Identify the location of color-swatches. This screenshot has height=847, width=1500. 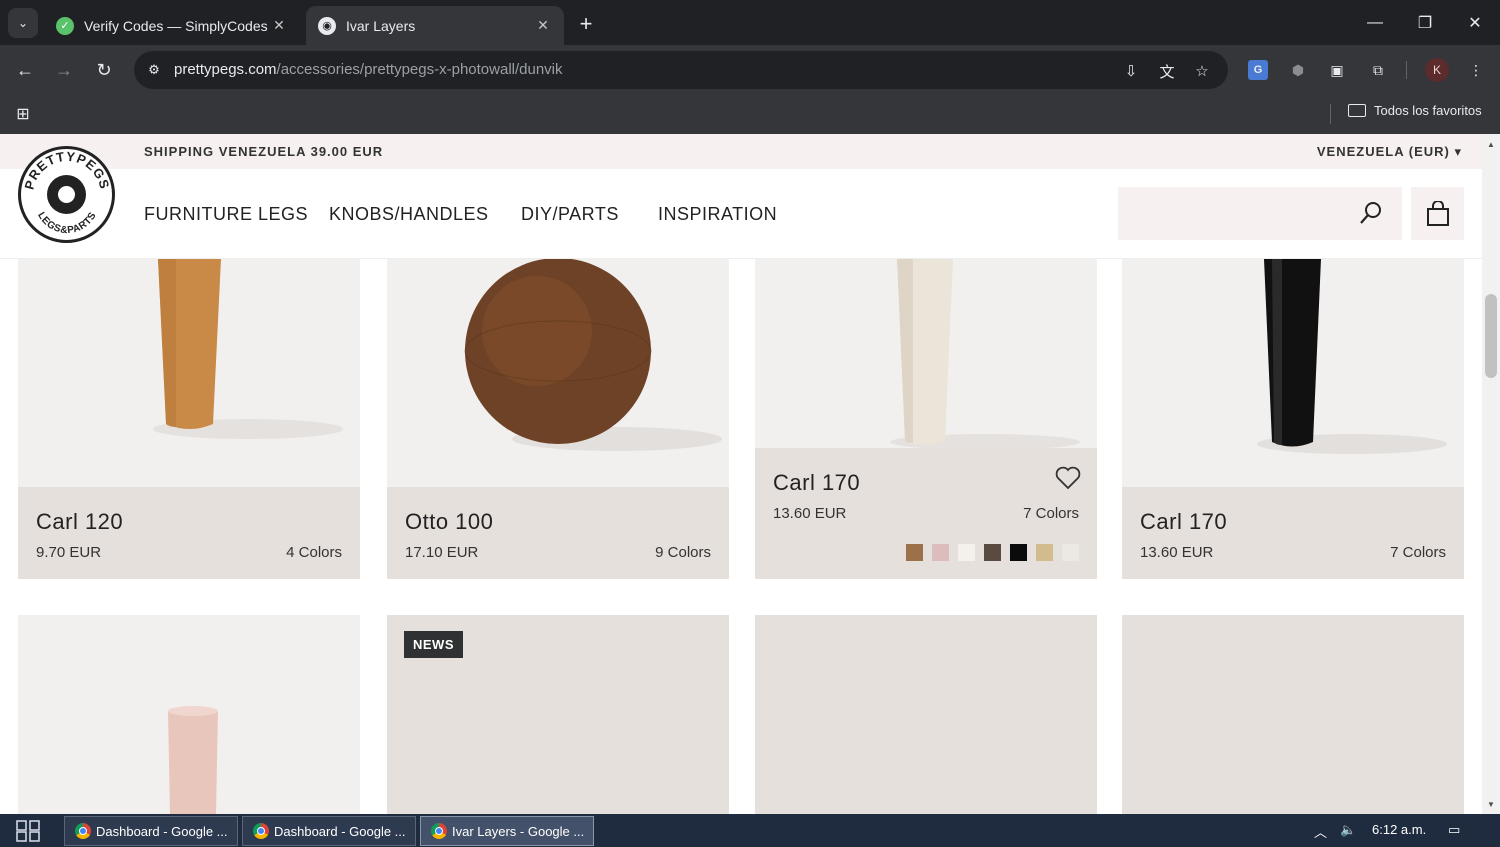
(992, 552).